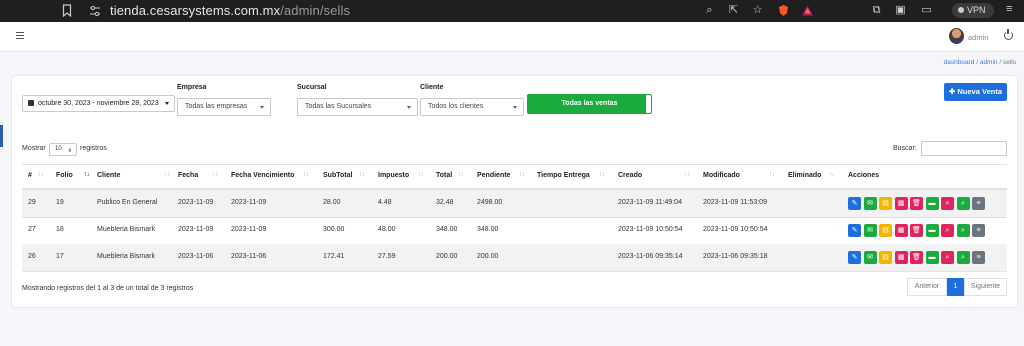  What do you see at coordinates (900, 10) in the screenshot?
I see `sidebar-icon: ▣` at bounding box center [900, 10].